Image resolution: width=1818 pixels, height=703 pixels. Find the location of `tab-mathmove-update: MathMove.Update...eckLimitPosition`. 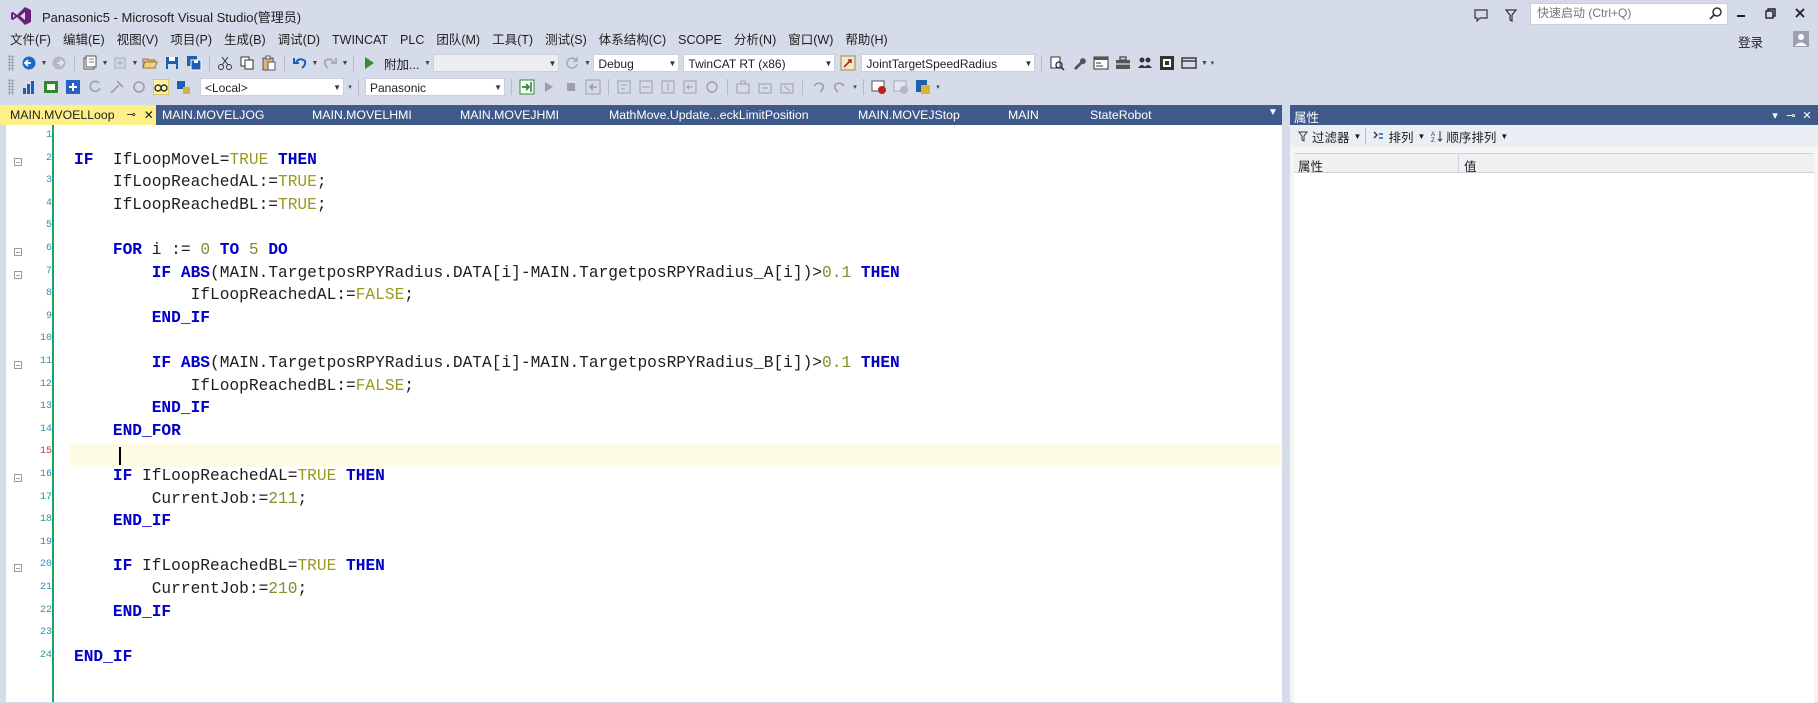

tab-mathmove-update: MathMove.Update...eckLimitPosition is located at coordinates (723, 115).